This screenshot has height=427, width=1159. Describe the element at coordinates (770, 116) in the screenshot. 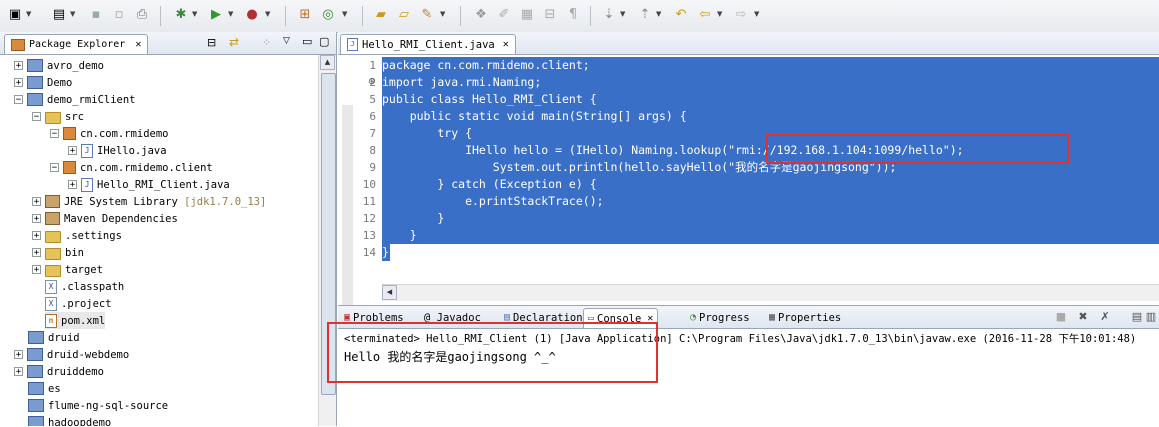

I see `code-line: public static void main(String[] args) {` at that location.